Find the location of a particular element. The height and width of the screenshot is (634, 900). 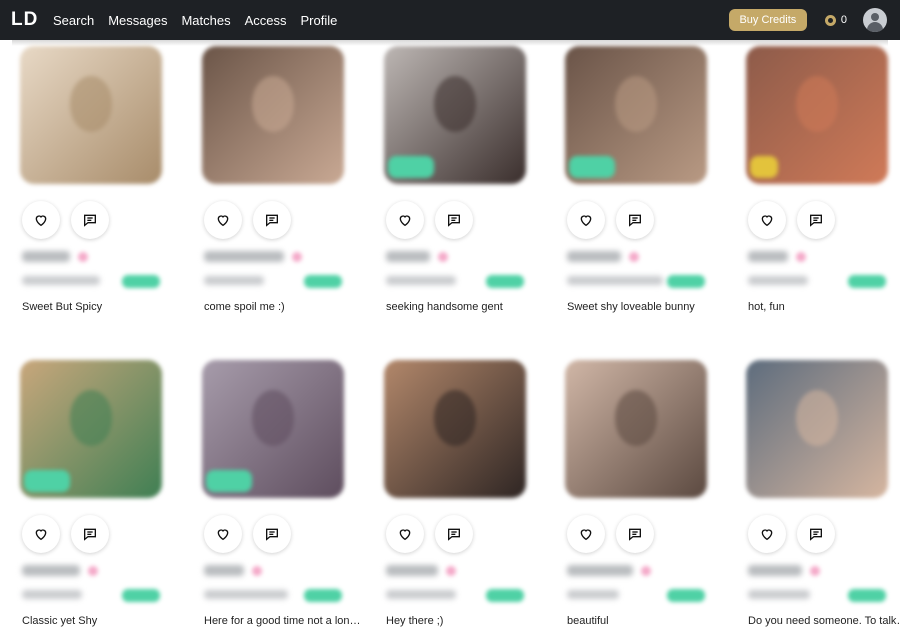

header-actions: Buy Credits 0 is located at coordinates (814, 20).